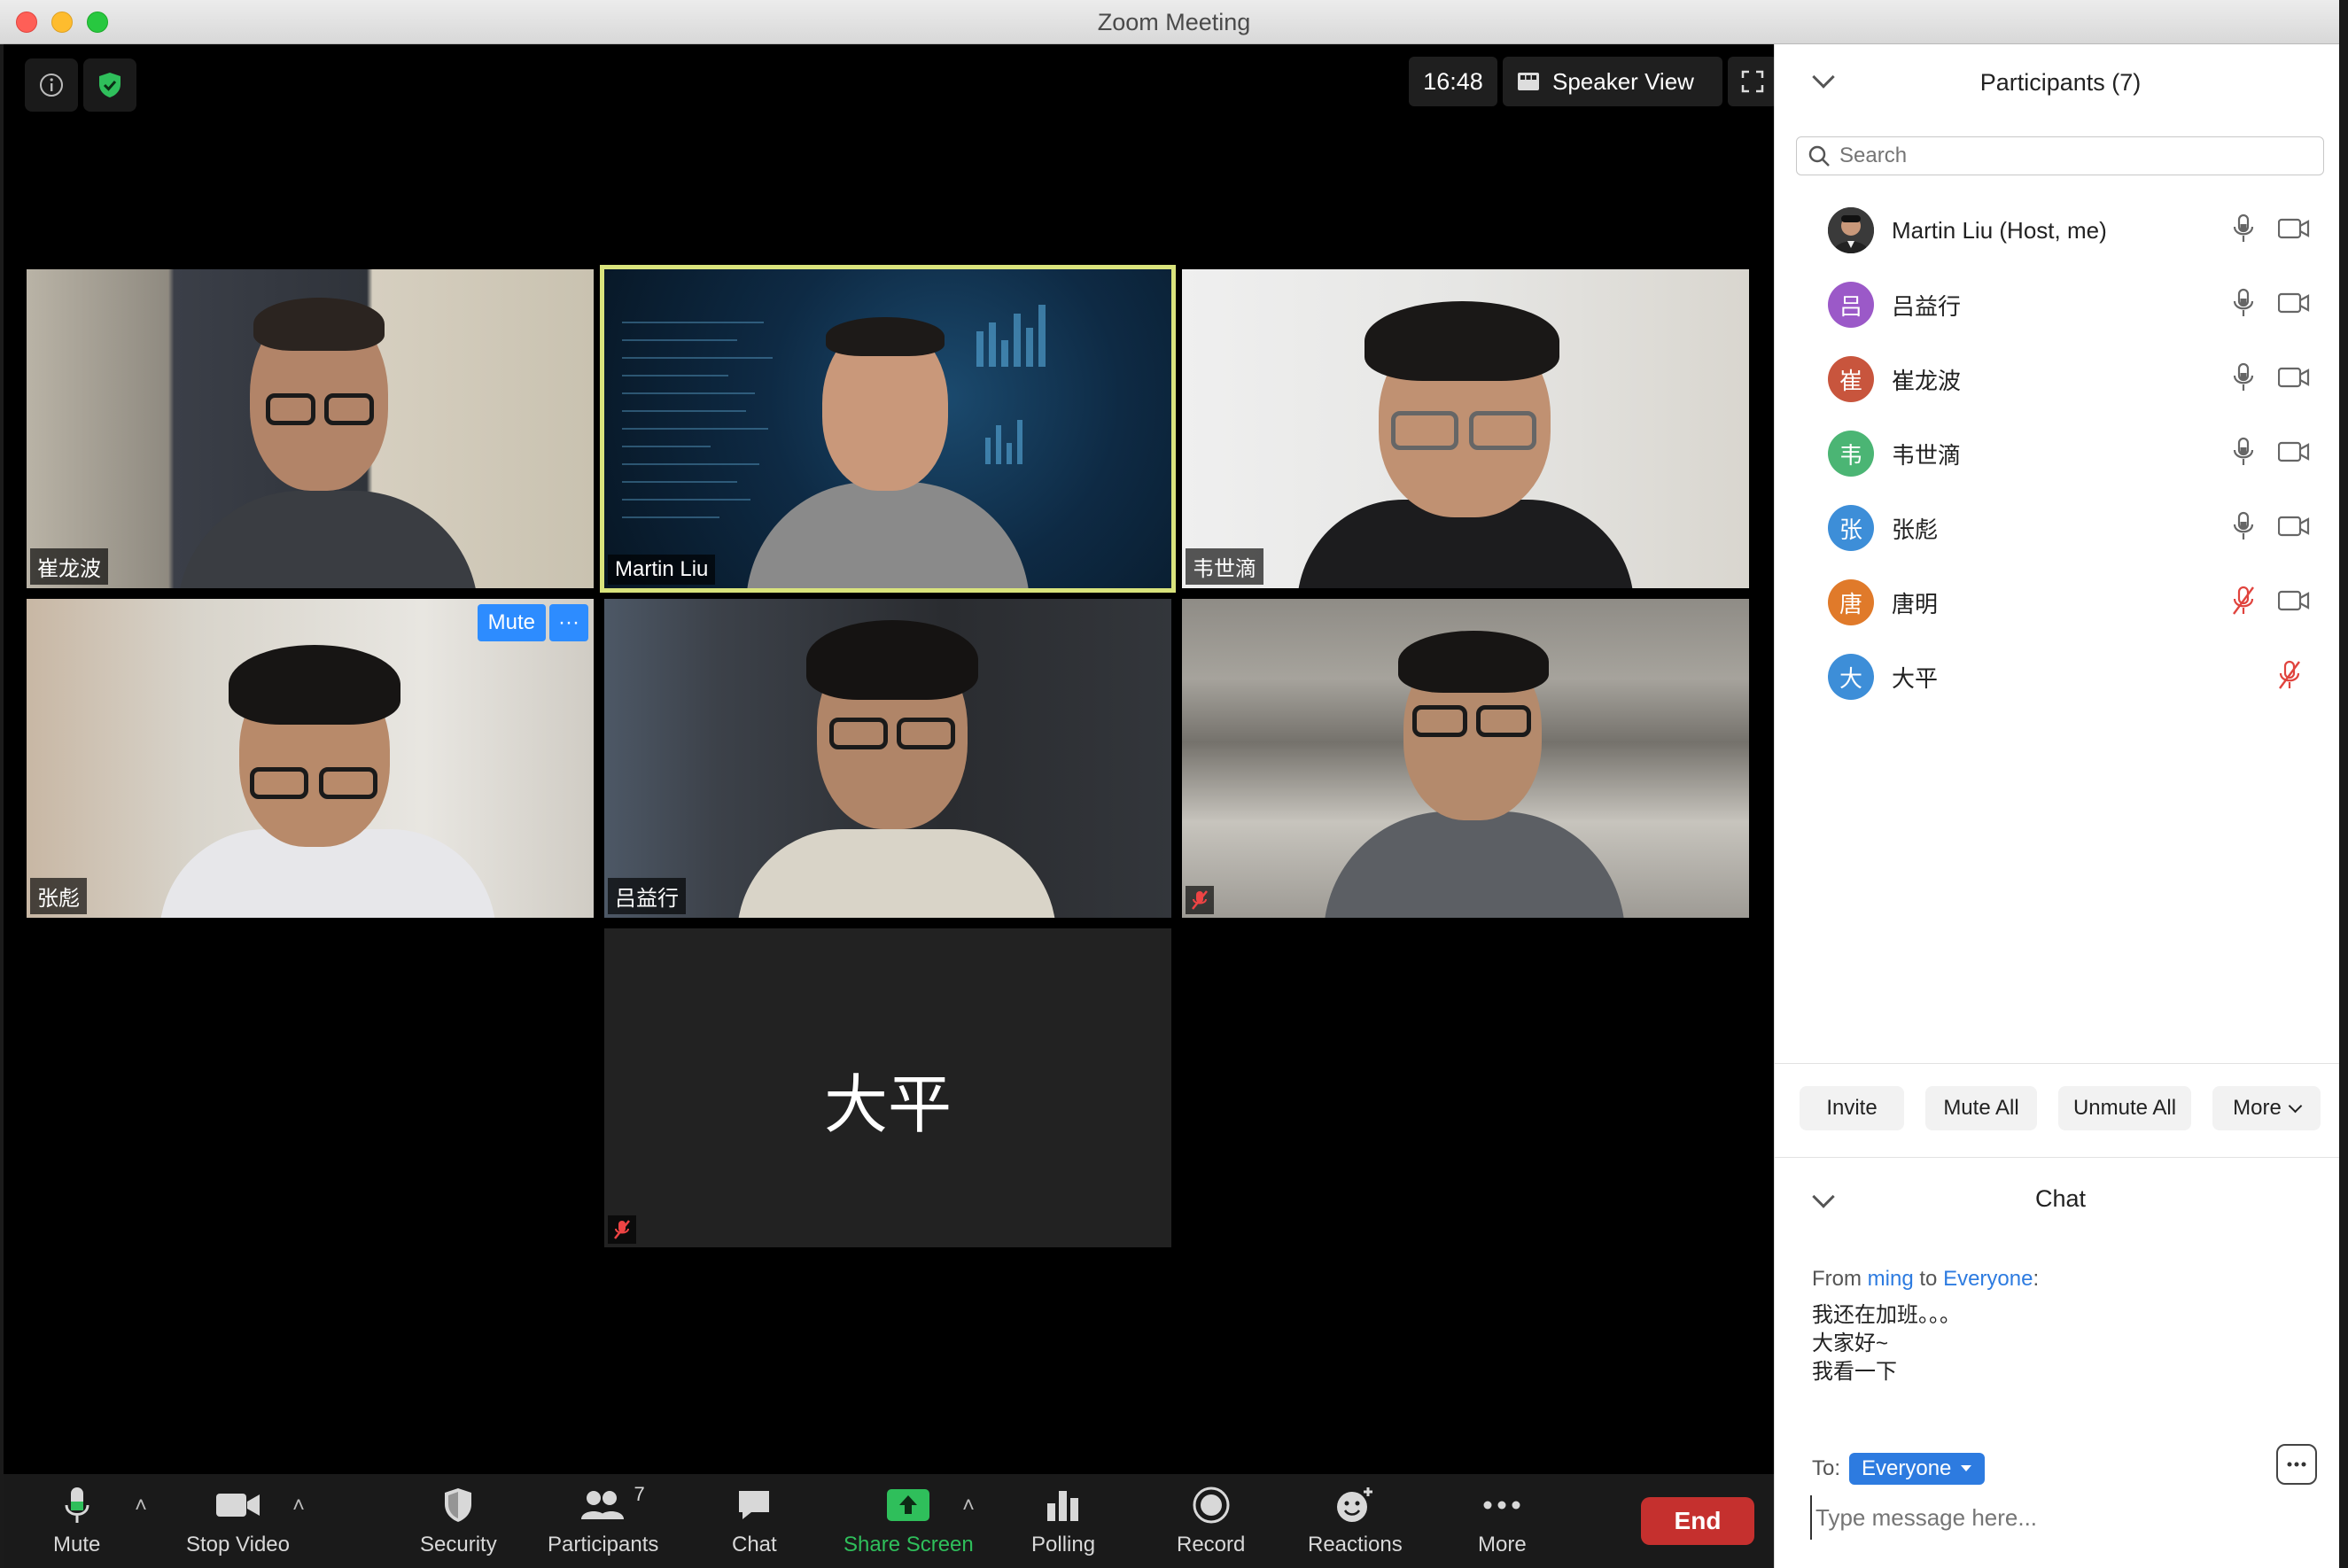 This screenshot has height=1568, width=2348. I want to click on chevron-down-icon, so click(2295, 1105).